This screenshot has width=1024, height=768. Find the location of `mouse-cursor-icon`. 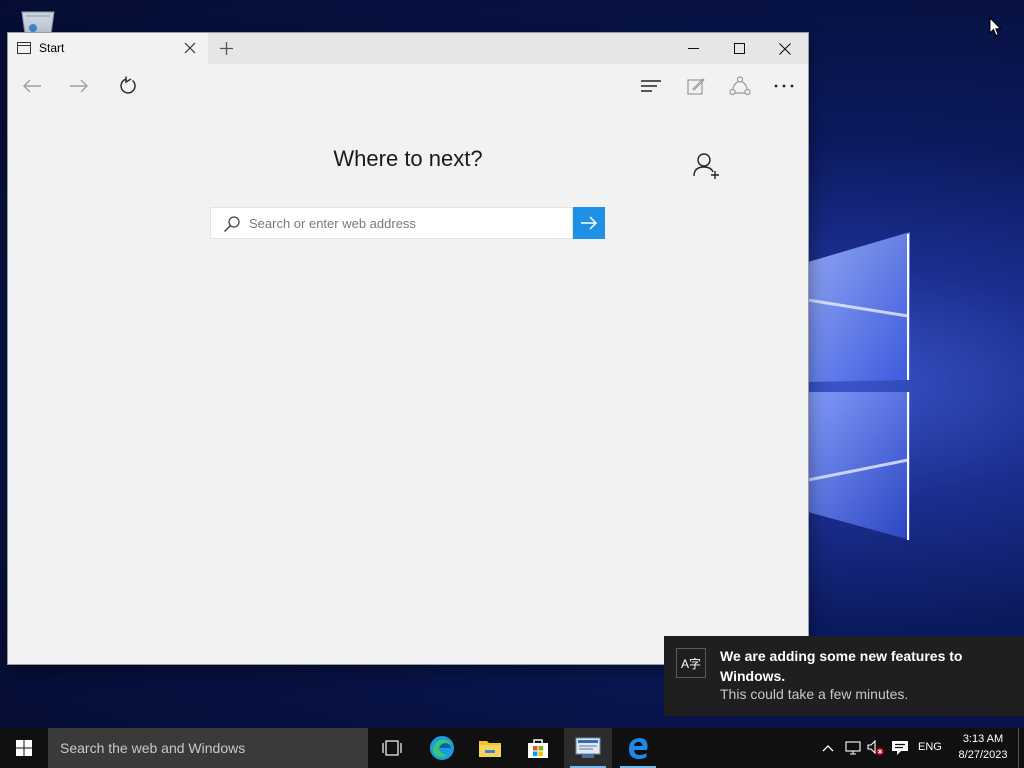

mouse-cursor-icon is located at coordinates (995, 27).